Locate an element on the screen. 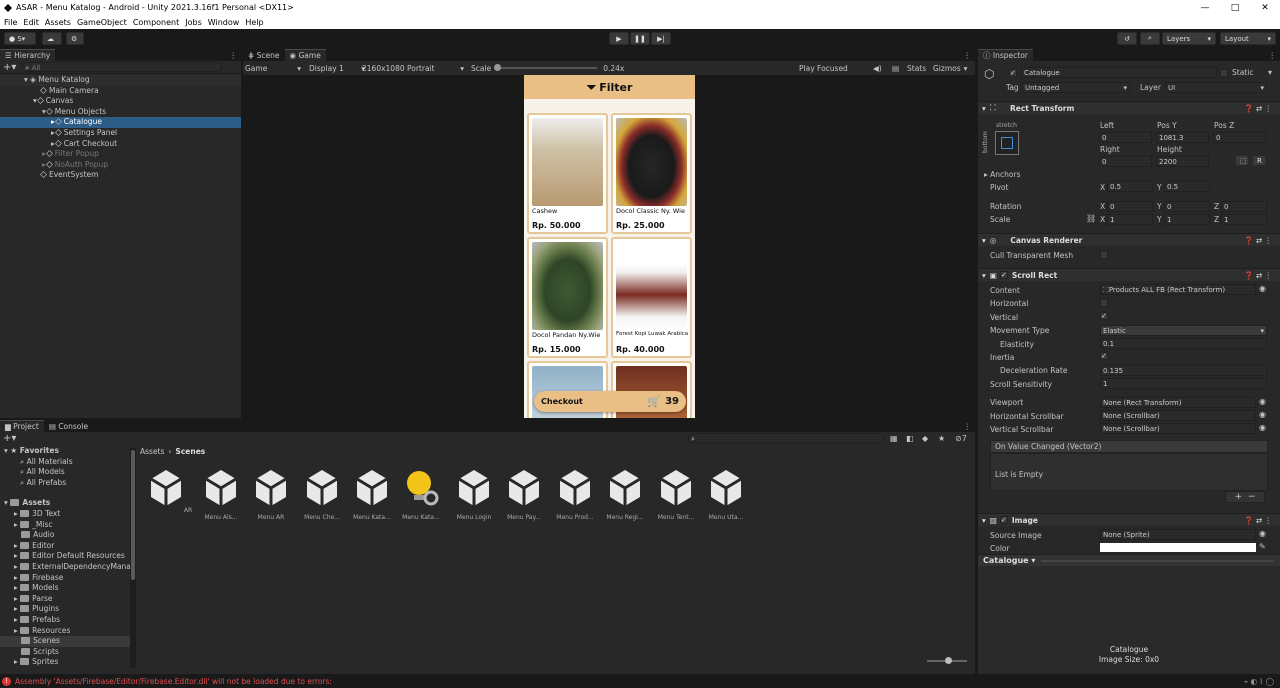 Image resolution: width=1280 pixels, height=688 pixels. checkout-button: Checkout 🛒 39 is located at coordinates (610, 401).